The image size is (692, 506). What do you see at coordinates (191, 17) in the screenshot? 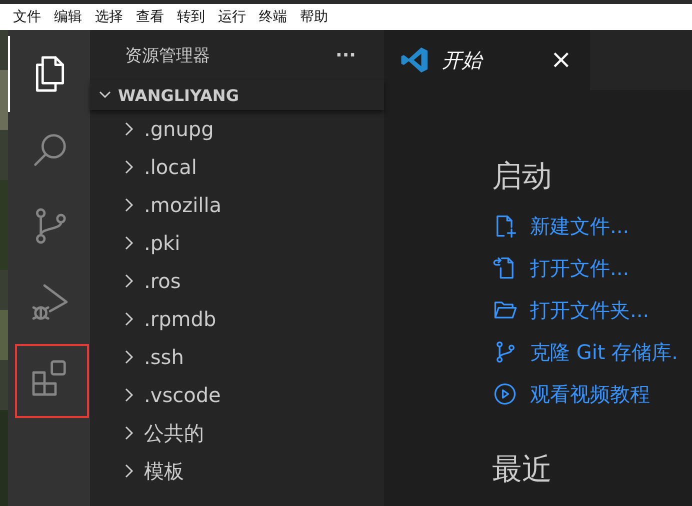
I see `menu-item: 转到` at bounding box center [191, 17].